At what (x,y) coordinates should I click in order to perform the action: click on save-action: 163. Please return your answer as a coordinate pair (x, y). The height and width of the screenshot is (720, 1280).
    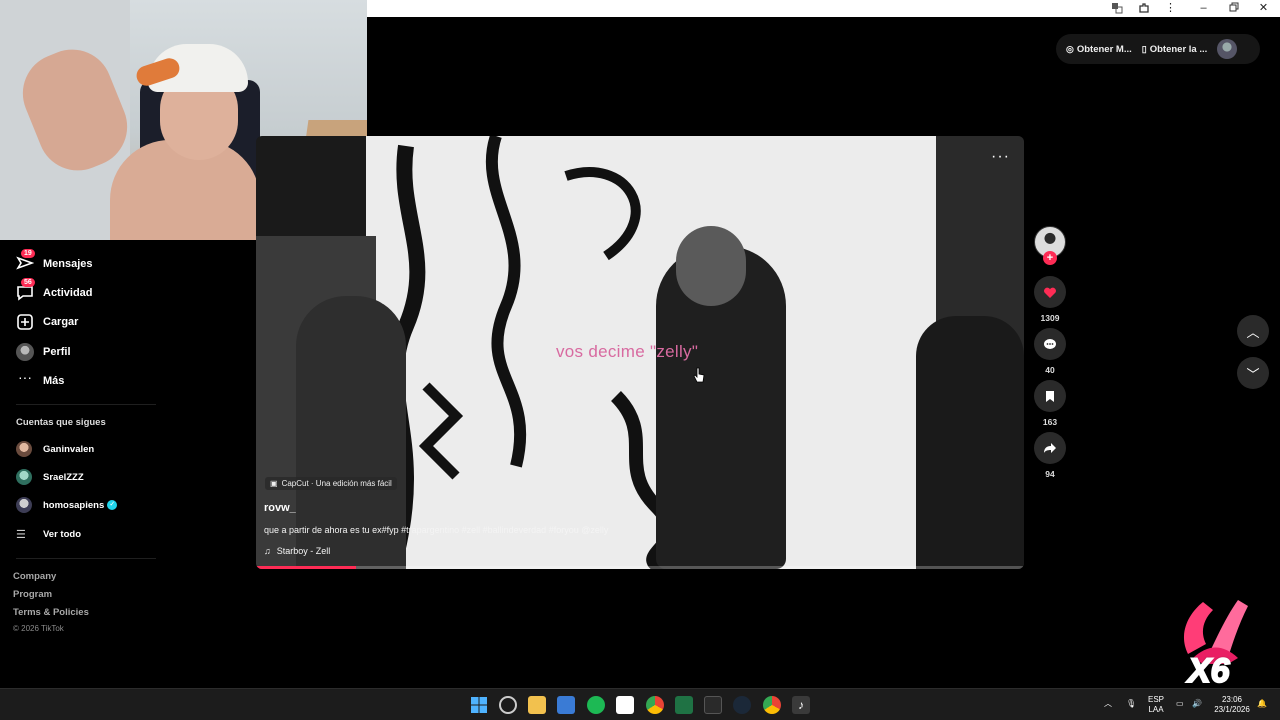
    Looking at the image, I should click on (1050, 403).